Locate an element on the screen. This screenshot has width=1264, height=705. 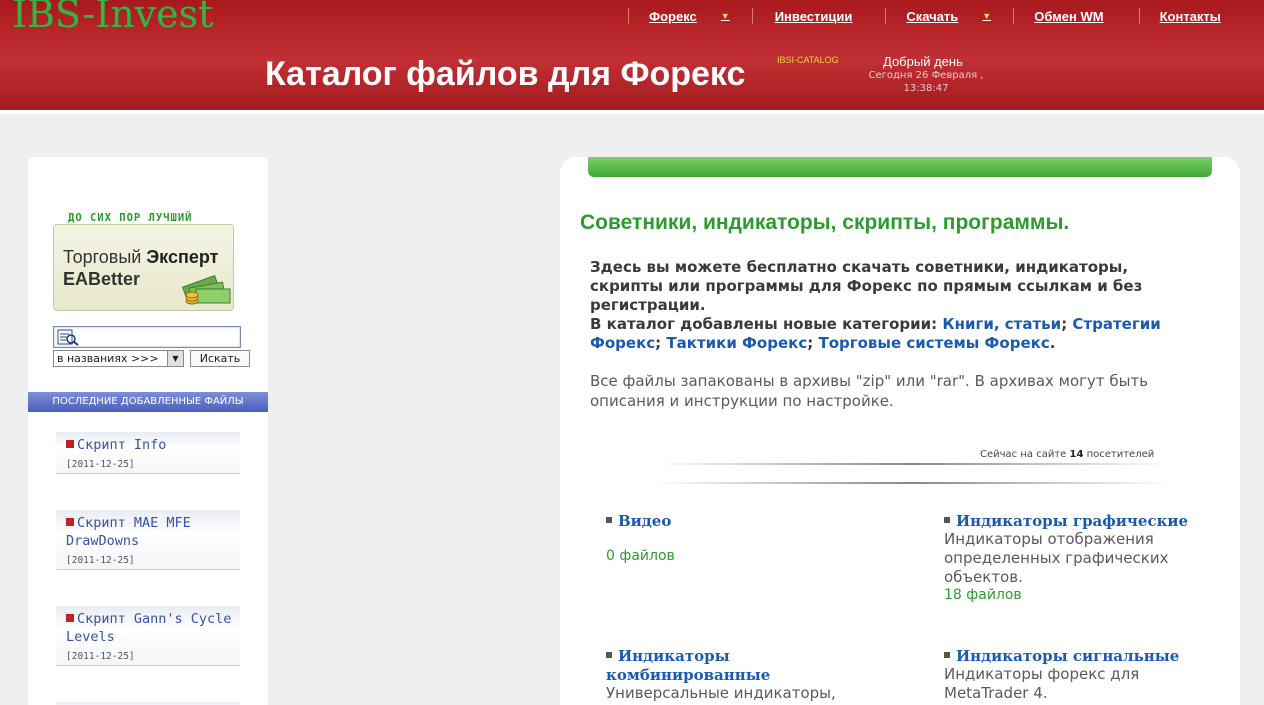
content-top-bar is located at coordinates (900, 167).